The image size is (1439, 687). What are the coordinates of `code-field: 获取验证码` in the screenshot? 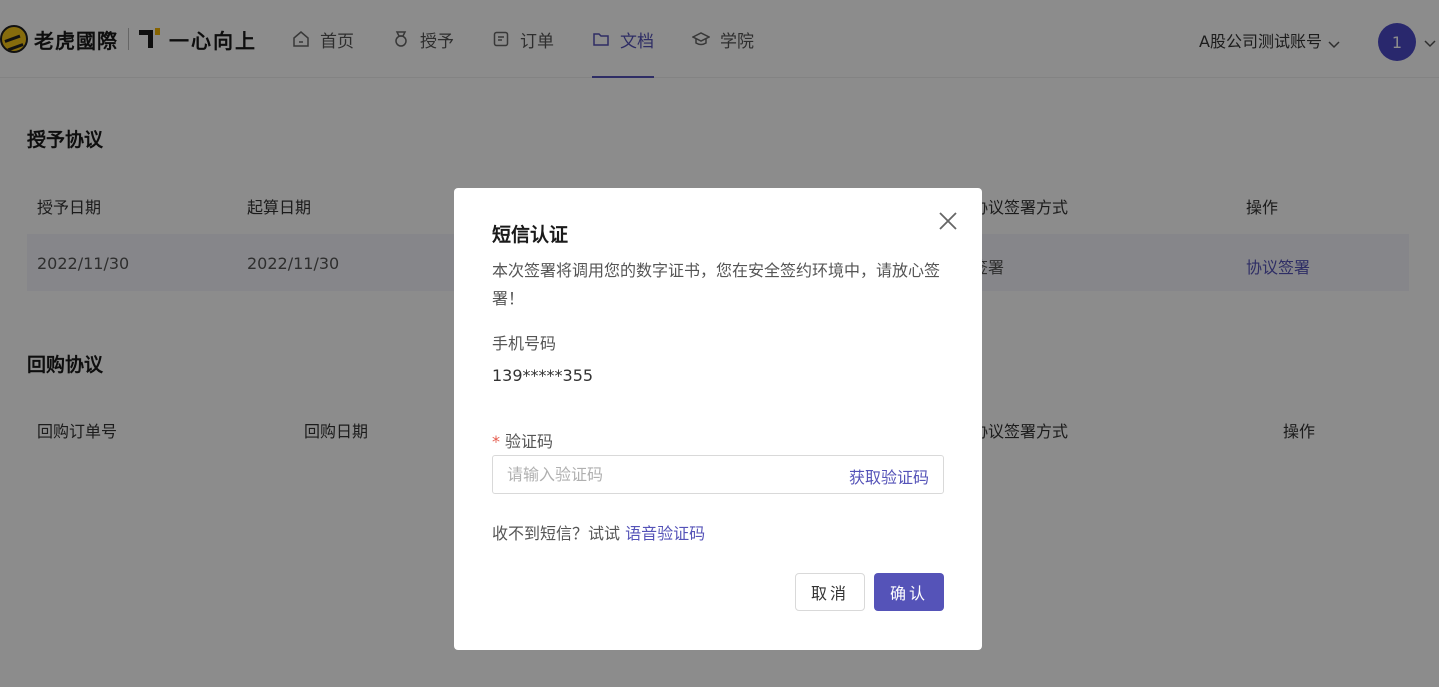 It's located at (718, 474).